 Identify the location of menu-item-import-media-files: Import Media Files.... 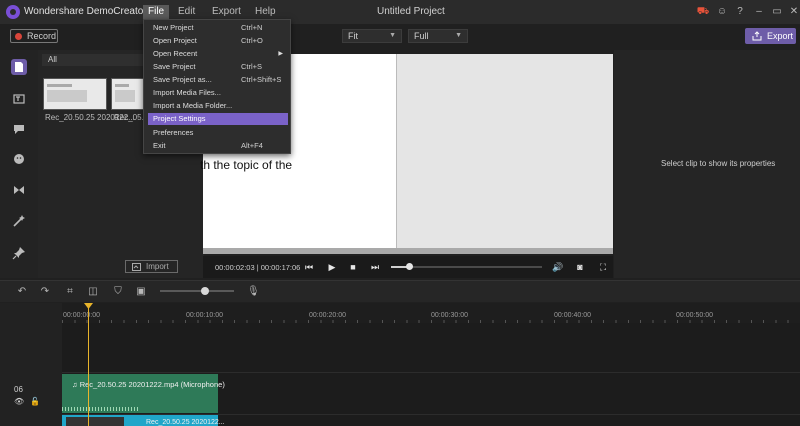
(218, 93).